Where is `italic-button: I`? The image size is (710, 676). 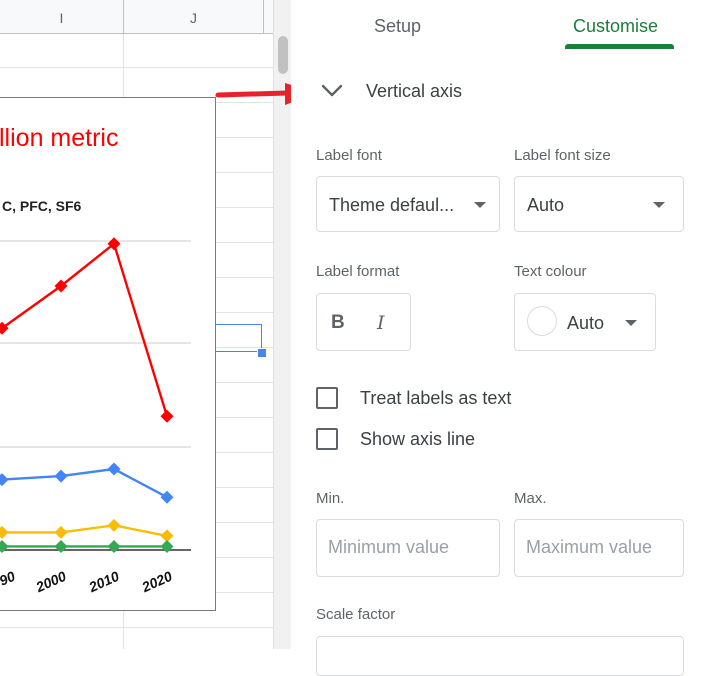 italic-button: I is located at coordinates (381, 323).